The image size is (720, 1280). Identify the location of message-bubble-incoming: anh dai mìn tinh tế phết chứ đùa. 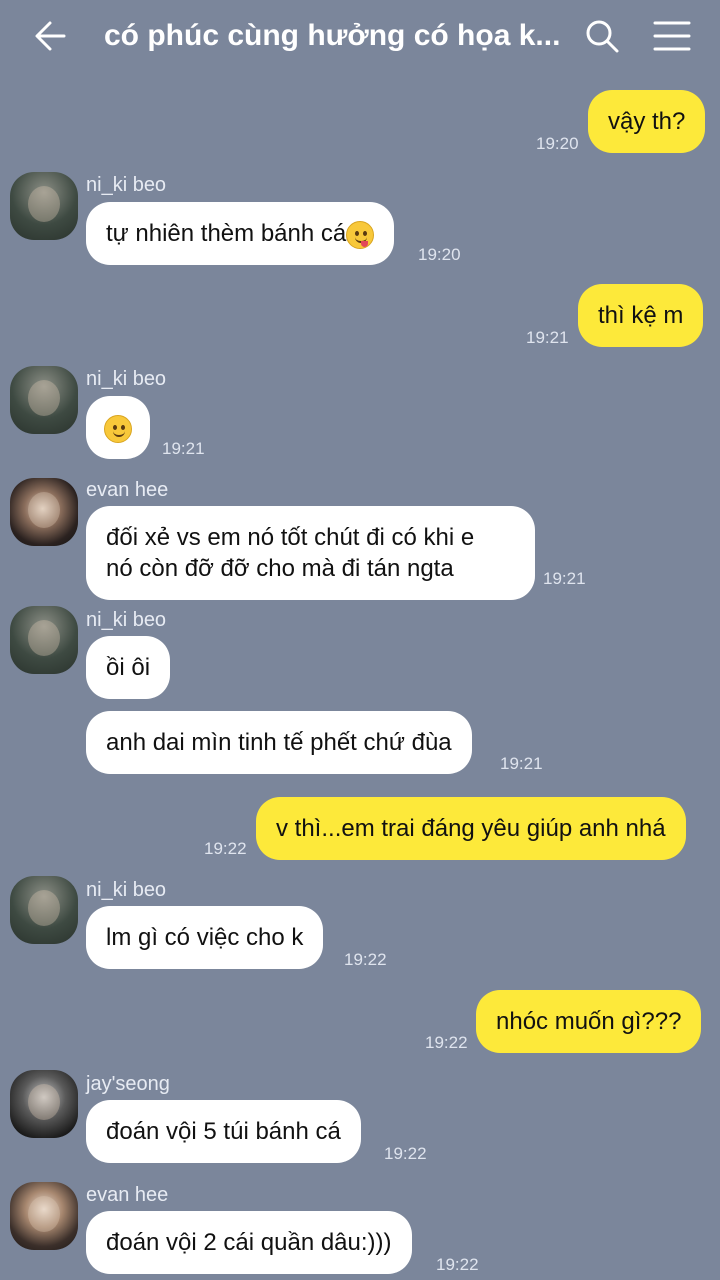
(279, 742).